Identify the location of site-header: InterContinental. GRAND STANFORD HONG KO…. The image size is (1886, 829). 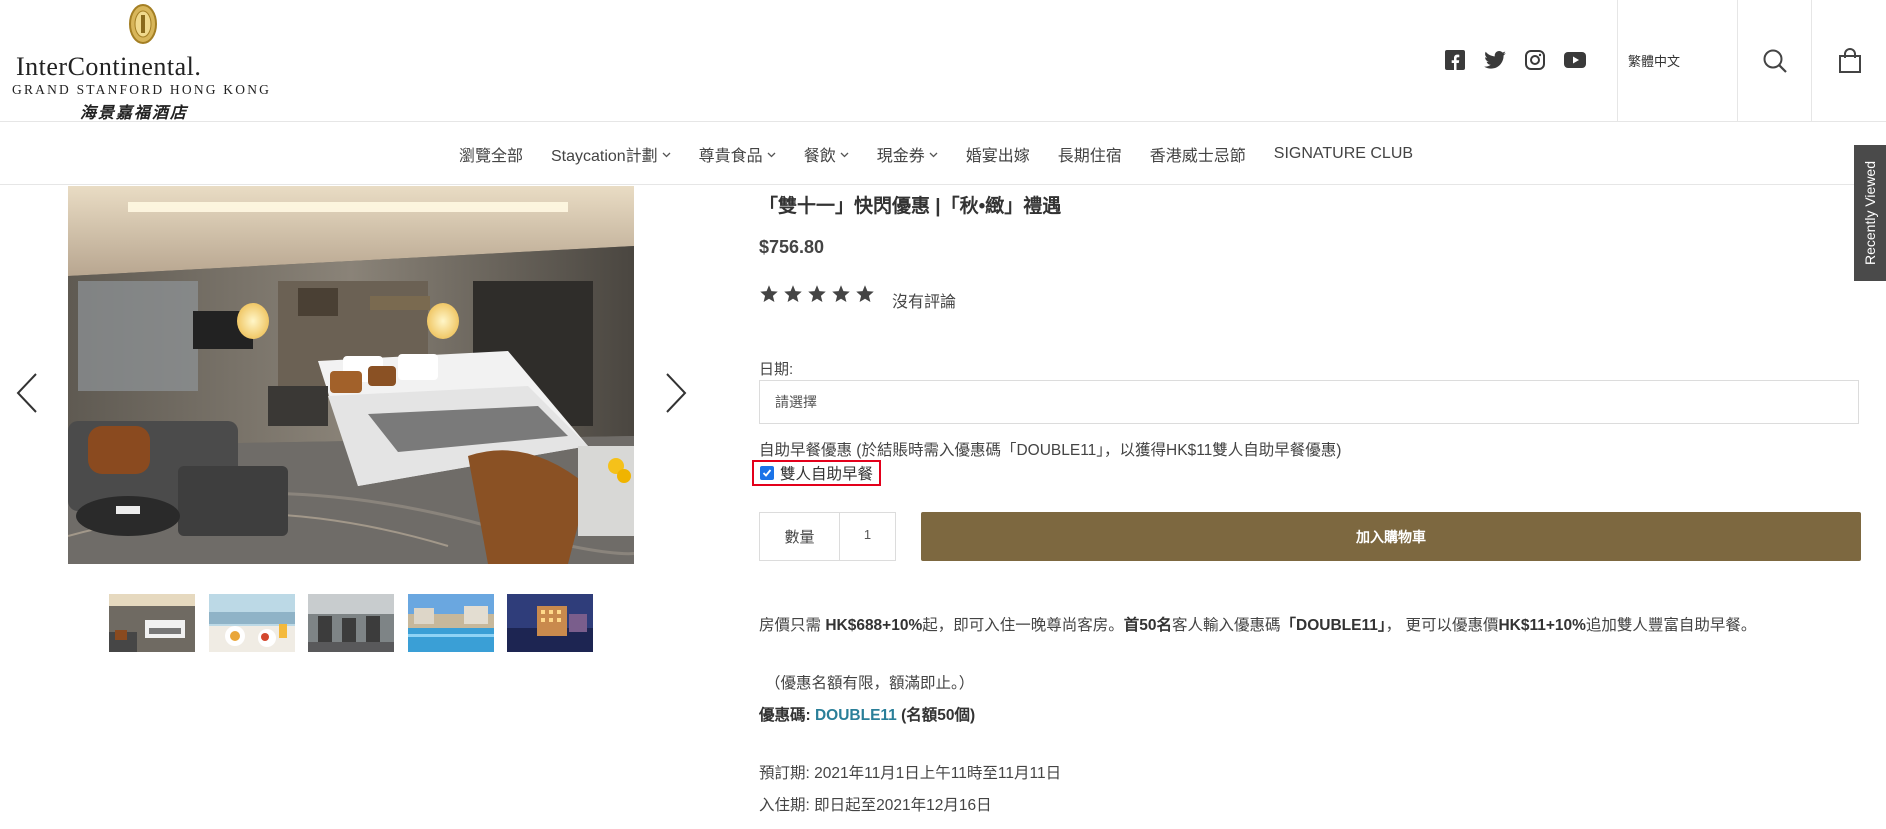
(943, 61).